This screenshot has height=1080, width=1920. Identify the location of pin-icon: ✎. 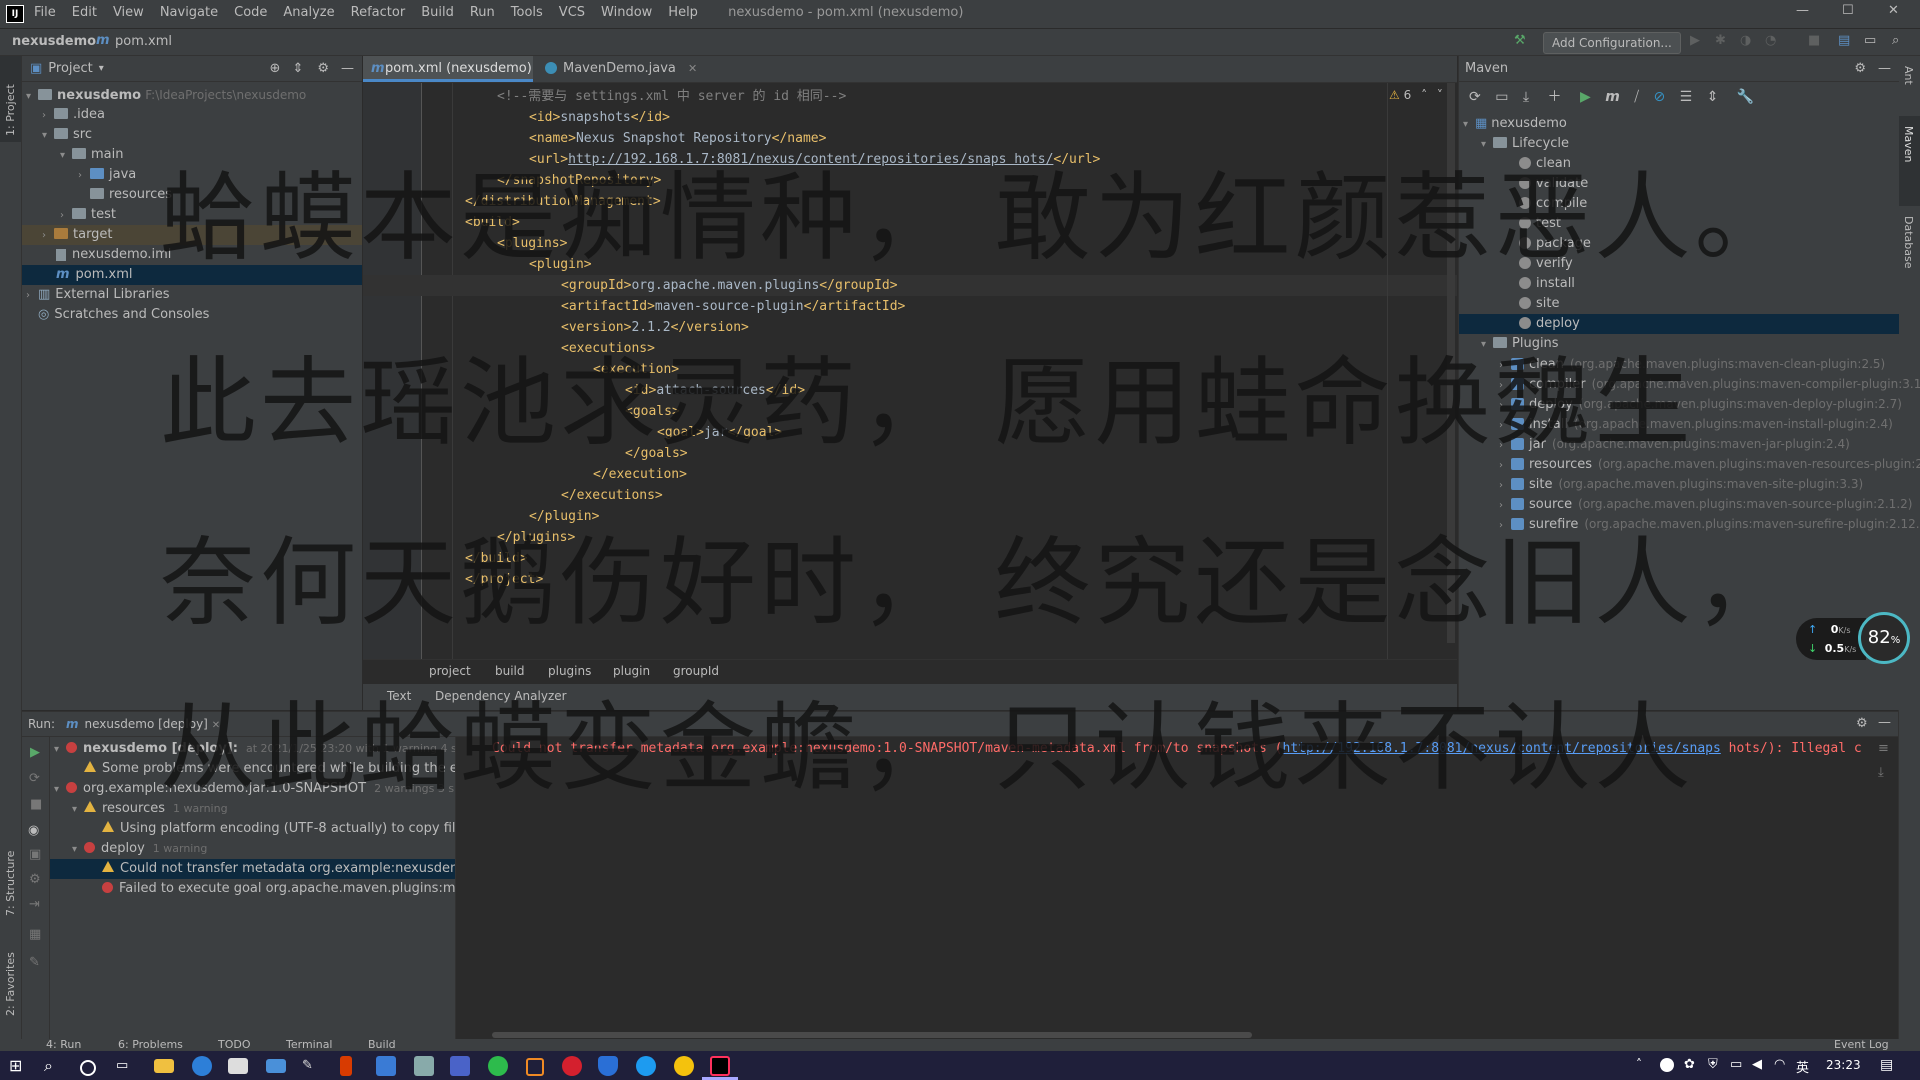
(34, 962).